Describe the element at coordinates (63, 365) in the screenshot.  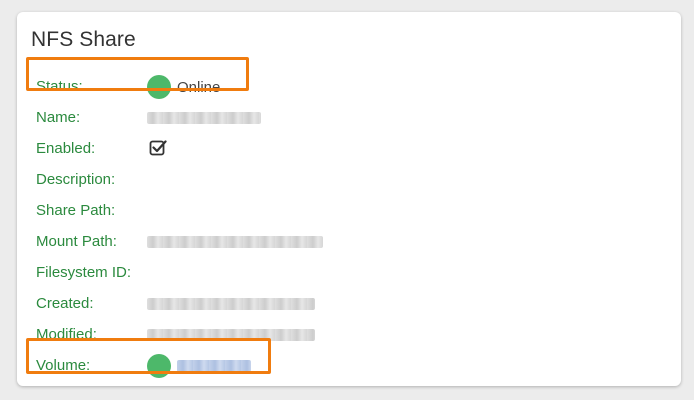
I see `volume-label: Volume:` at that location.